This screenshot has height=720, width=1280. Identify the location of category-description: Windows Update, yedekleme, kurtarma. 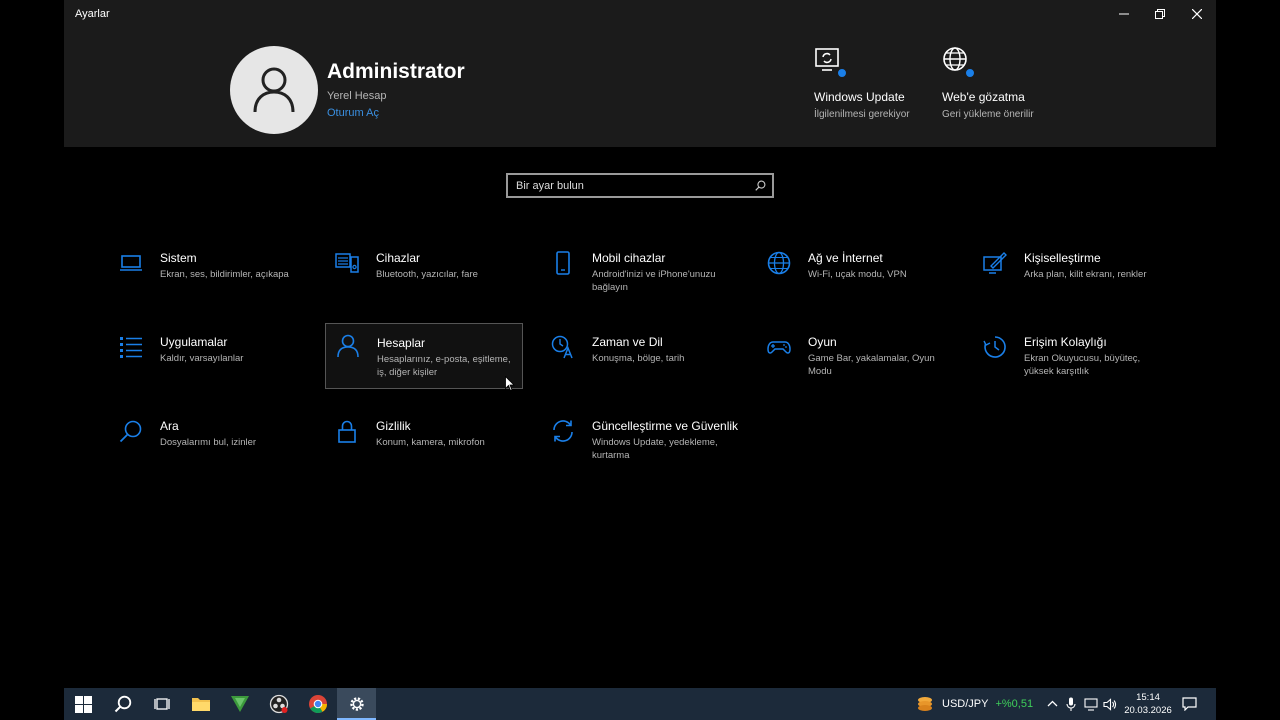
(655, 449).